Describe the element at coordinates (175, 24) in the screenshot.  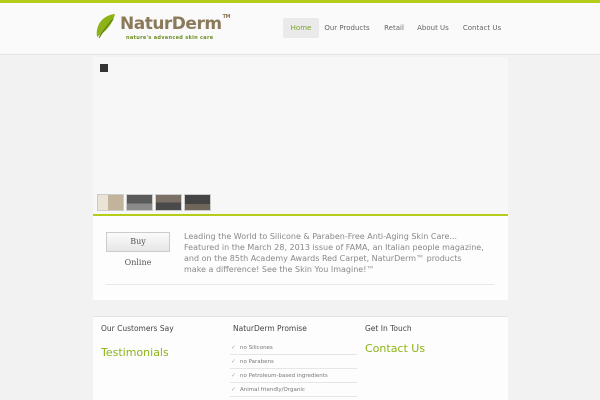
I see `logo-wordmark: NaturDermTM` at that location.